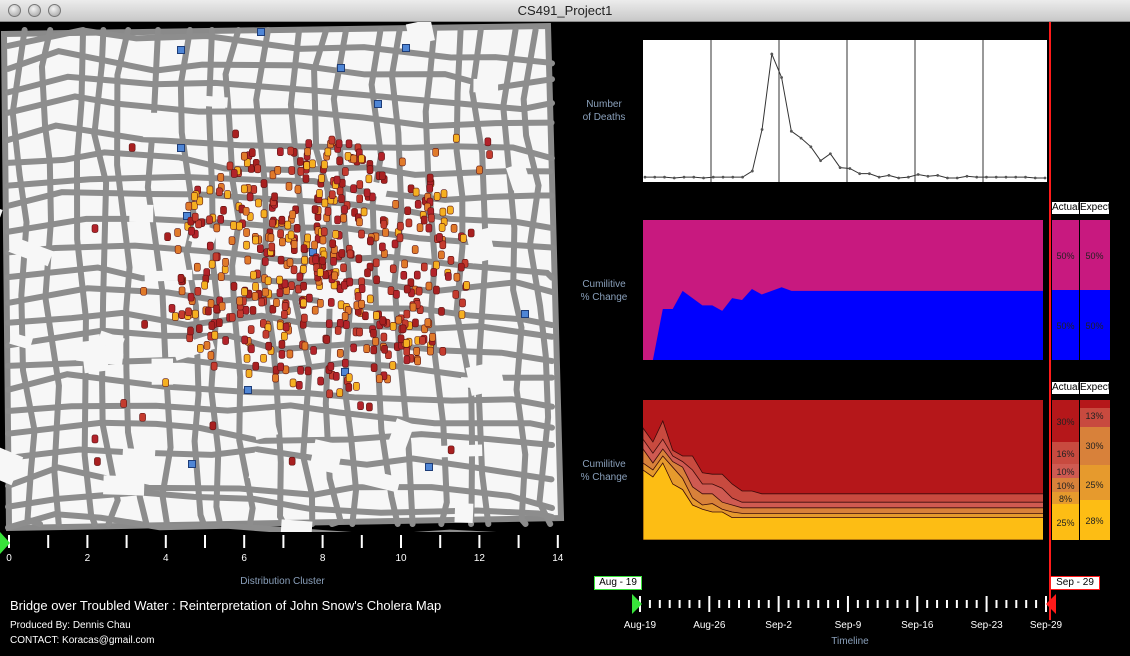 The image size is (1130, 656). What do you see at coordinates (1050, 321) in the screenshot?
I see `timeline-cursor-line` at bounding box center [1050, 321].